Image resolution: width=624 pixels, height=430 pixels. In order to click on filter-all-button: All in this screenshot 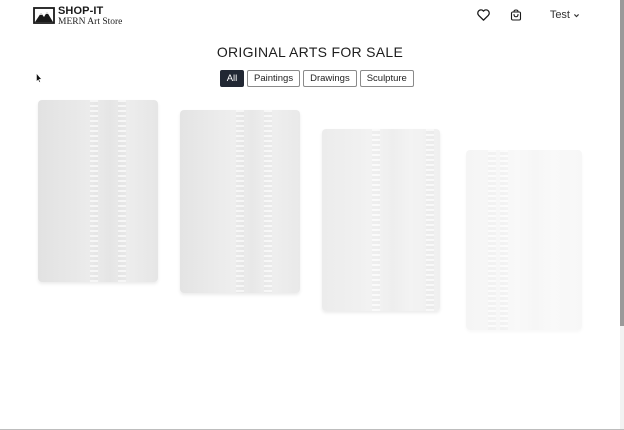, I will do `click(232, 78)`.